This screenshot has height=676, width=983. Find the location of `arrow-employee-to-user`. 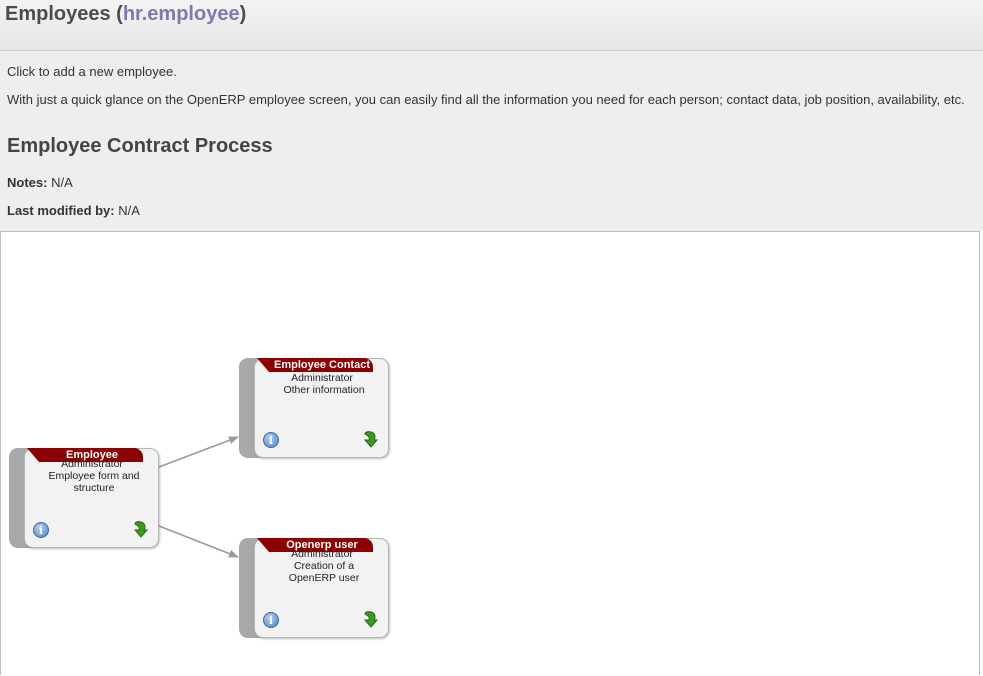

arrow-employee-to-user is located at coordinates (198, 541).